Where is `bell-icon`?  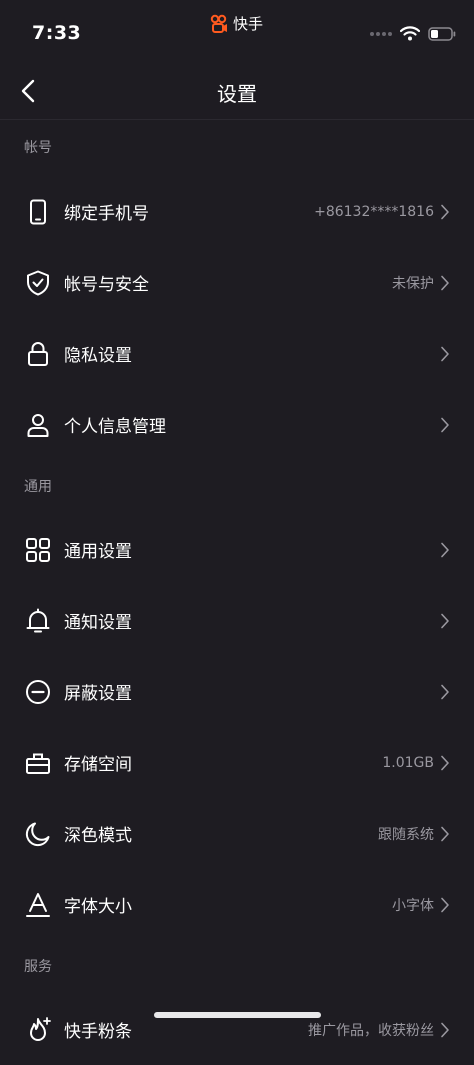 bell-icon is located at coordinates (38, 620).